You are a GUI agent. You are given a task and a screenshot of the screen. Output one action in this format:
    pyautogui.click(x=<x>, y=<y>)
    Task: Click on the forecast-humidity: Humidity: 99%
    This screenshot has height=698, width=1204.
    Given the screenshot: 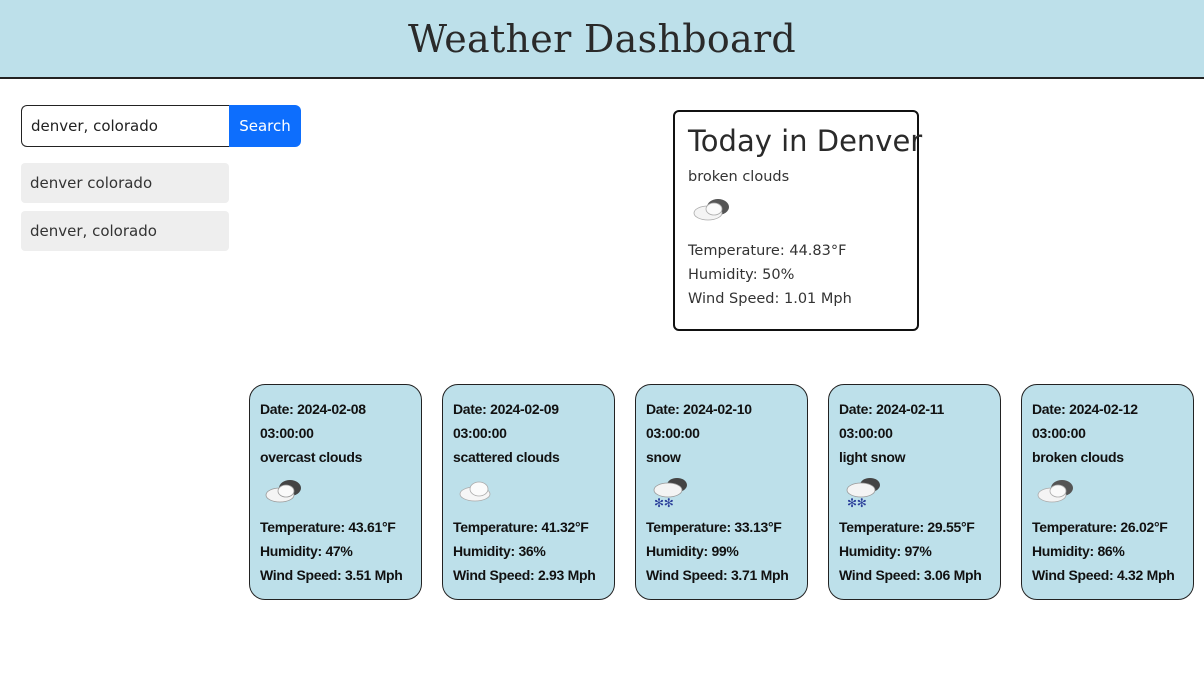 What is the action you would take?
    pyautogui.click(x=692, y=551)
    